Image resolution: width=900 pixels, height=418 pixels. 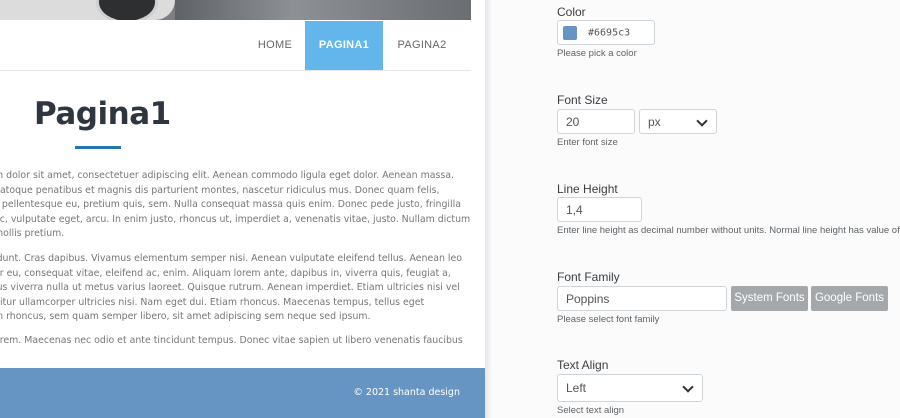 I want to click on nav-home: HOME, so click(x=275, y=45).